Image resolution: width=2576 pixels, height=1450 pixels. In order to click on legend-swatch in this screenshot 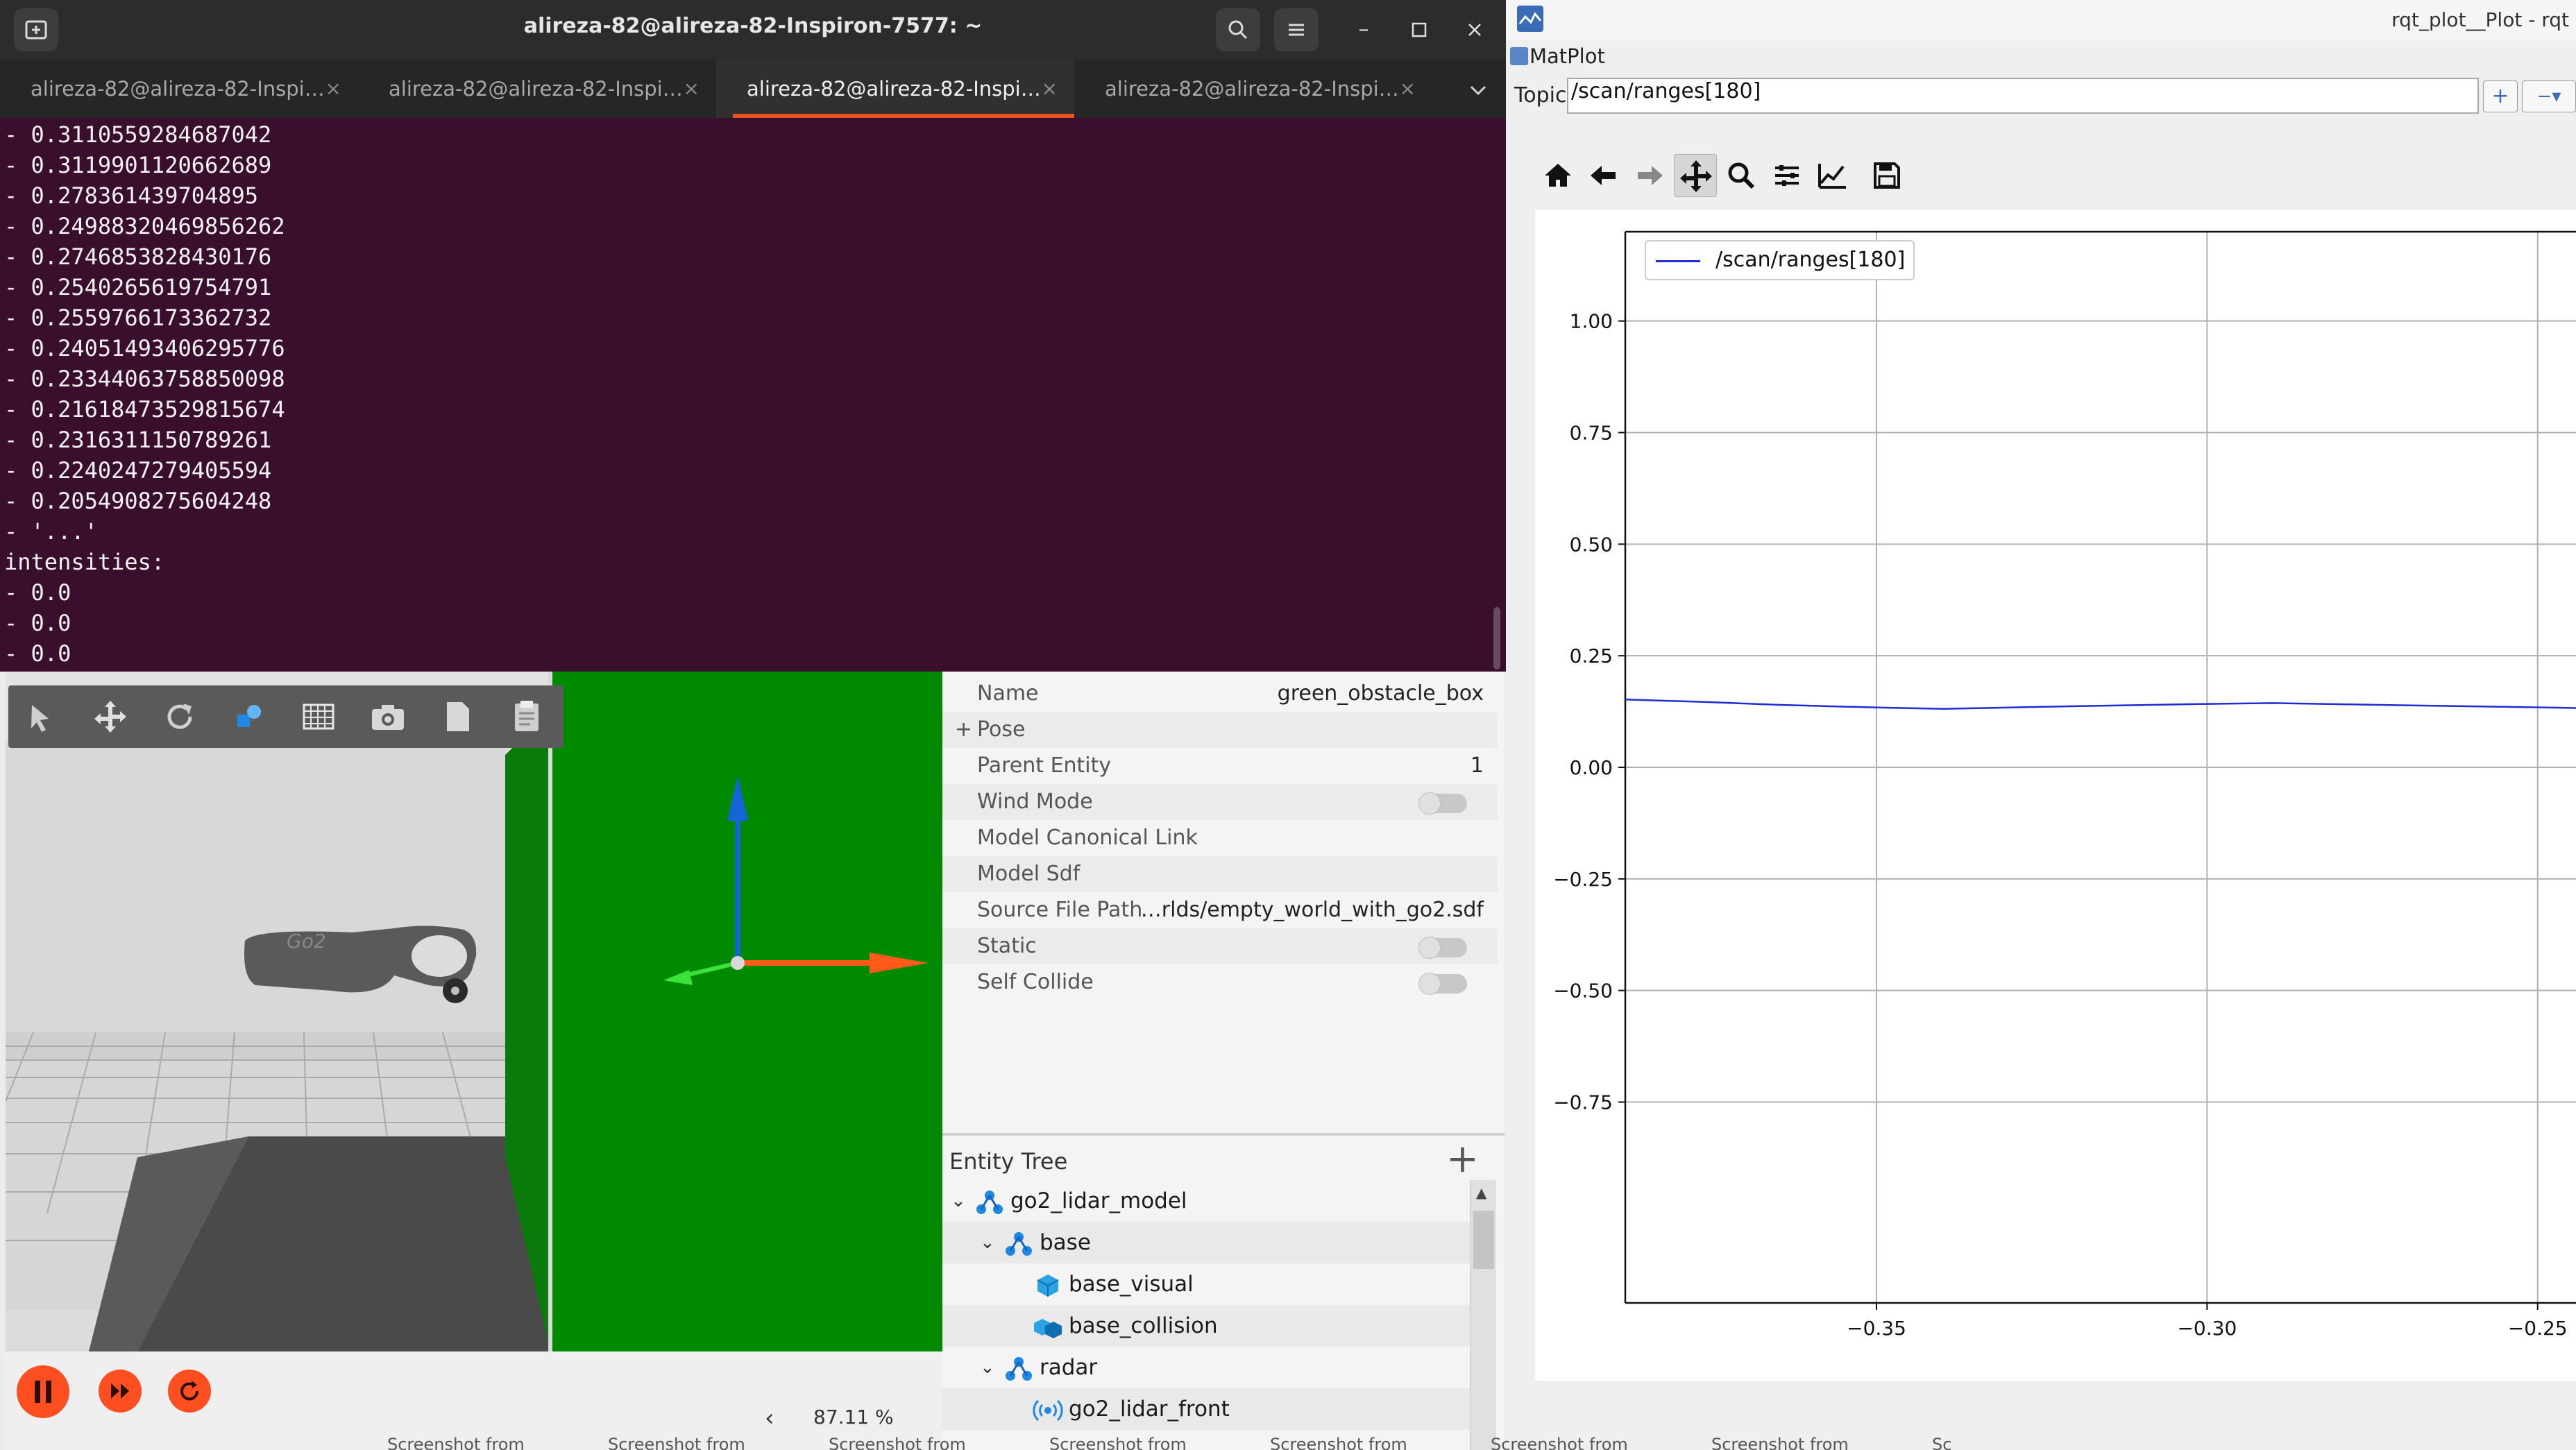, I will do `click(1678, 261)`.